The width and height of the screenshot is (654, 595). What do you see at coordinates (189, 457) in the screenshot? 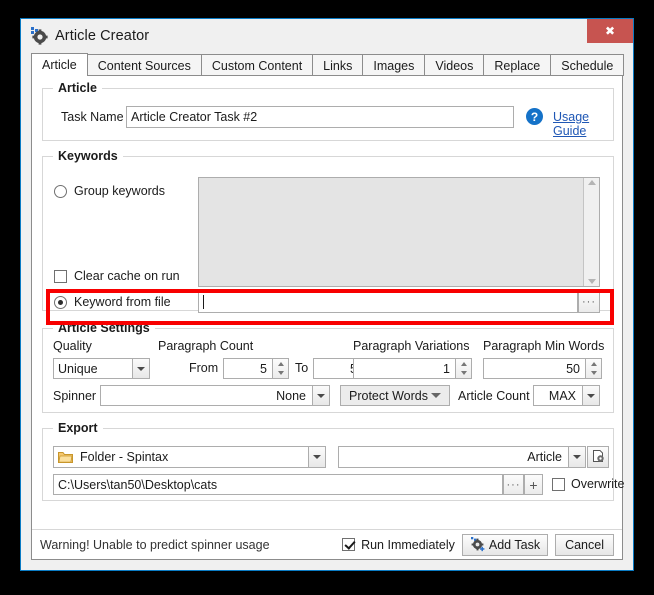
I see `export-format-select: Folder - Spintax` at bounding box center [189, 457].